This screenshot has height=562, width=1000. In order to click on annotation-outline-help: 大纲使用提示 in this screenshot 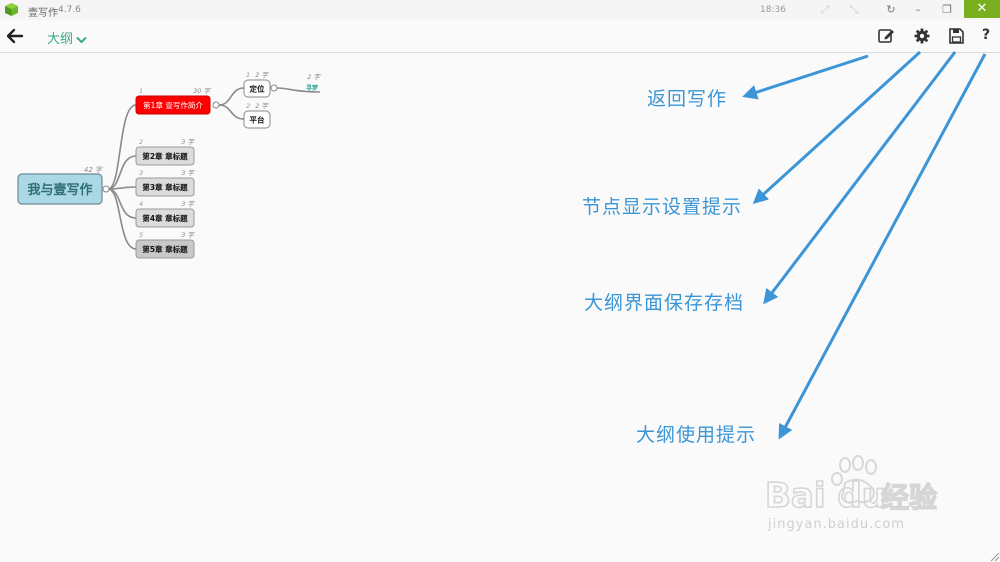, I will do `click(696, 435)`.